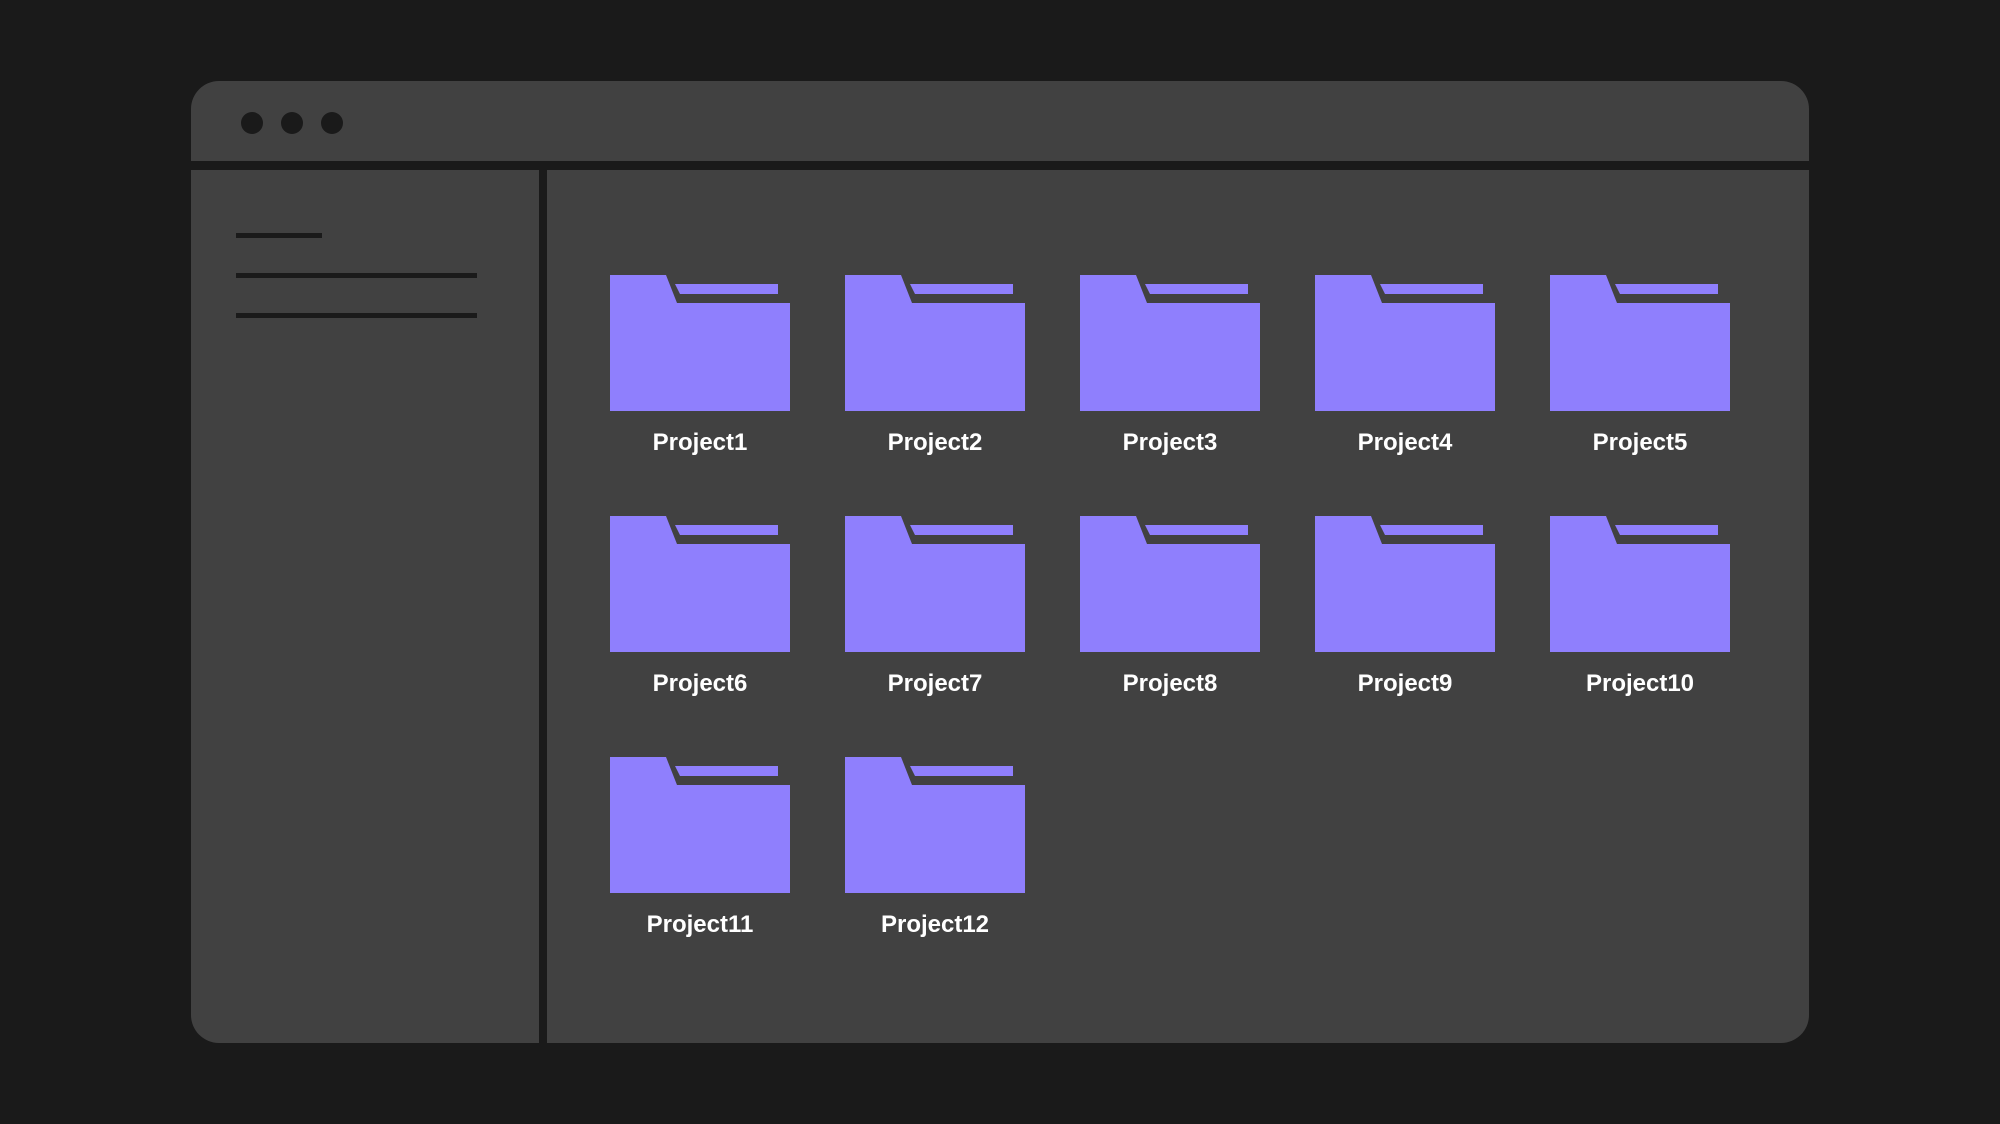 This screenshot has height=1124, width=2000. I want to click on folder-label: Project9, so click(1405, 683).